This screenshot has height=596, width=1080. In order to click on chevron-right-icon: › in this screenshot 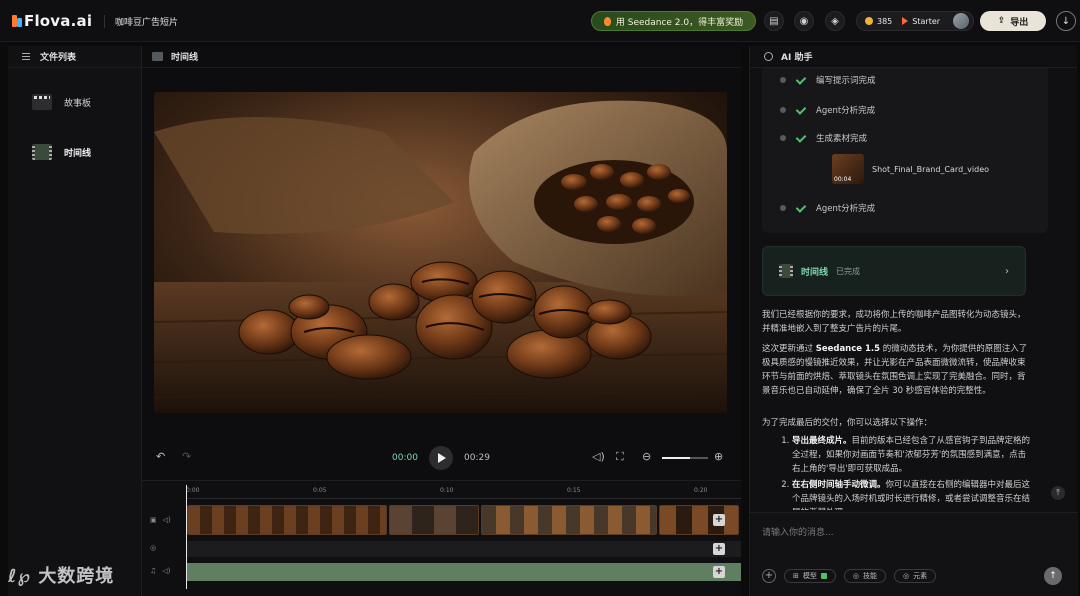, I will do `click(1007, 271)`.